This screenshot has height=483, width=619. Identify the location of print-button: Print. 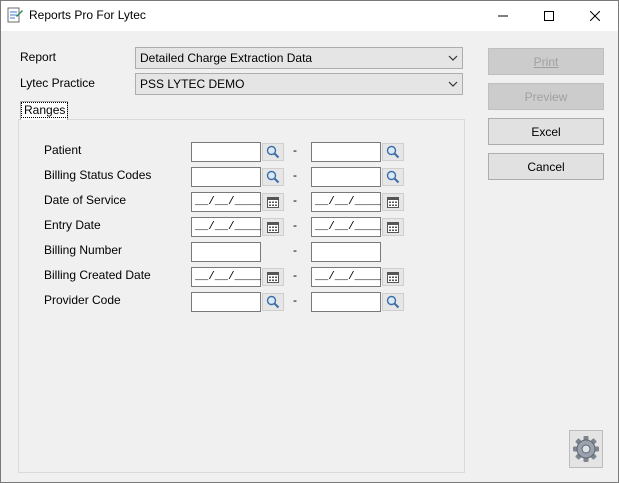
(546, 61).